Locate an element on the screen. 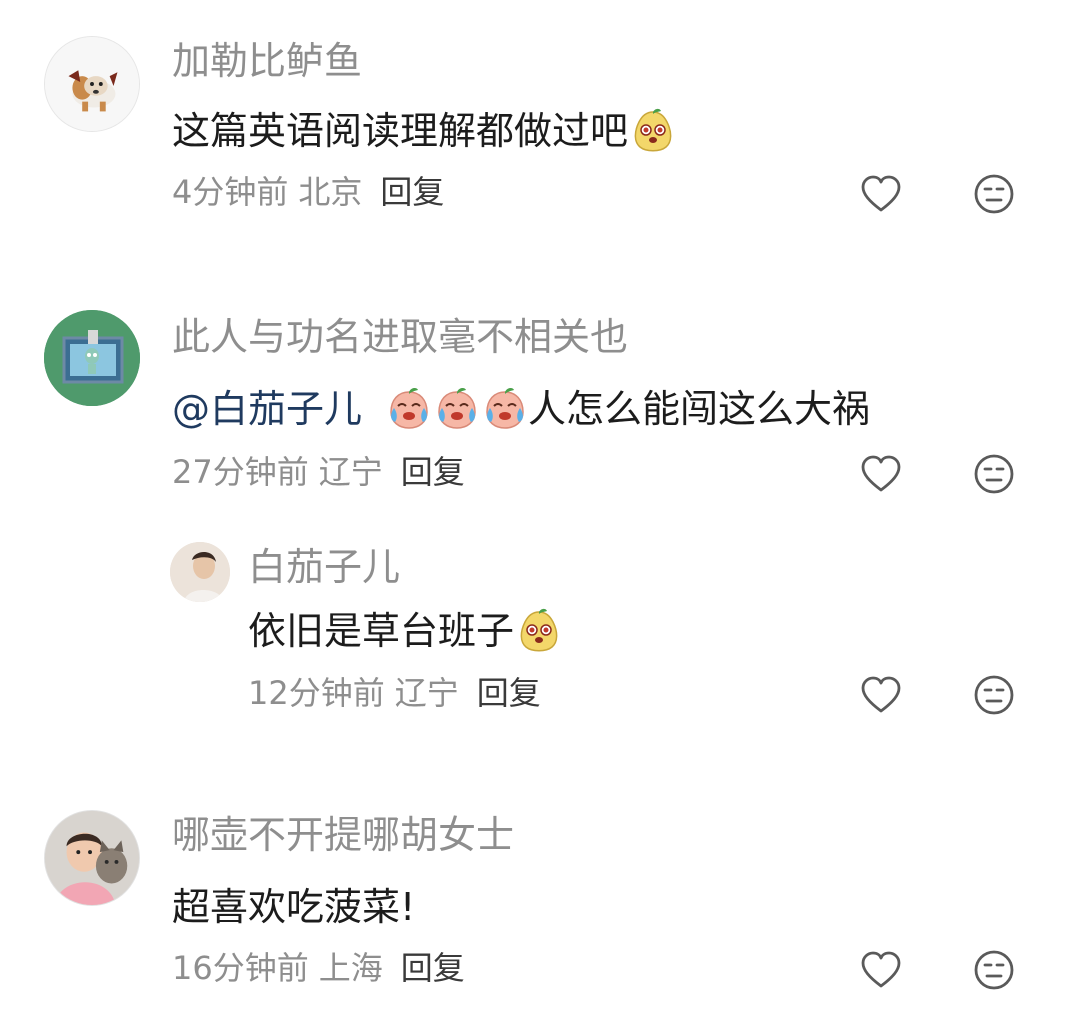 The image size is (1079, 1029). comment-body: 人怎么能闯这么大祸 is located at coordinates (699, 409).